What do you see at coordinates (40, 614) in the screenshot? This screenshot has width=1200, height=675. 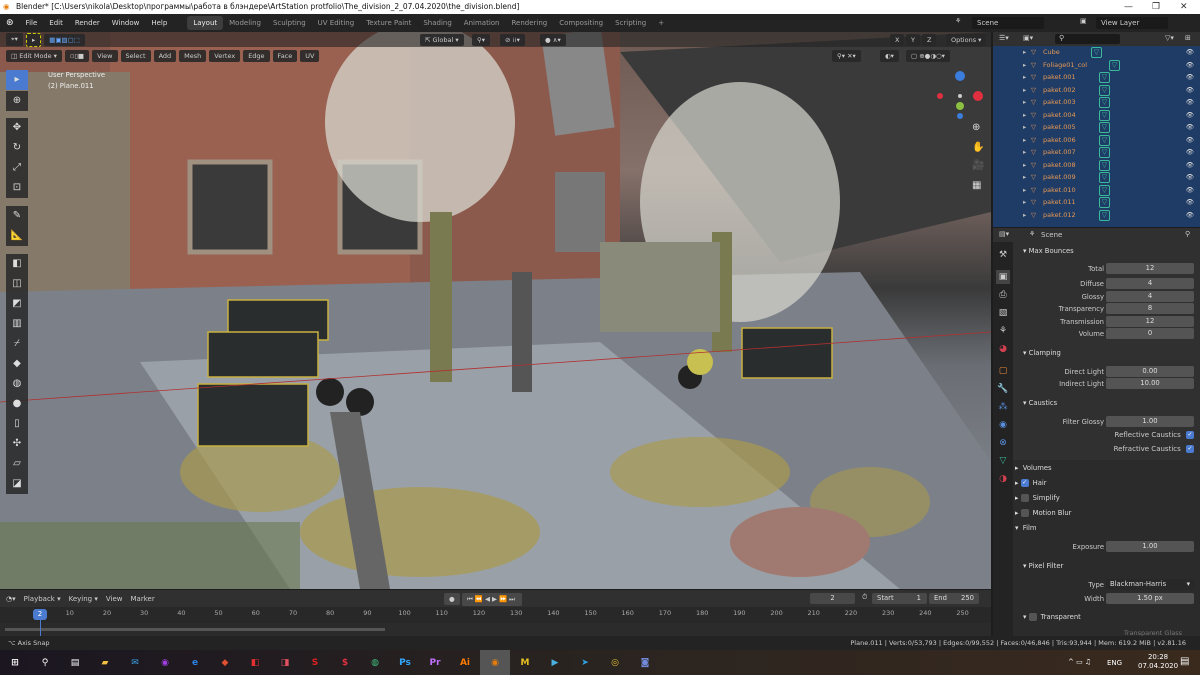 I see `playhead: 2` at bounding box center [40, 614].